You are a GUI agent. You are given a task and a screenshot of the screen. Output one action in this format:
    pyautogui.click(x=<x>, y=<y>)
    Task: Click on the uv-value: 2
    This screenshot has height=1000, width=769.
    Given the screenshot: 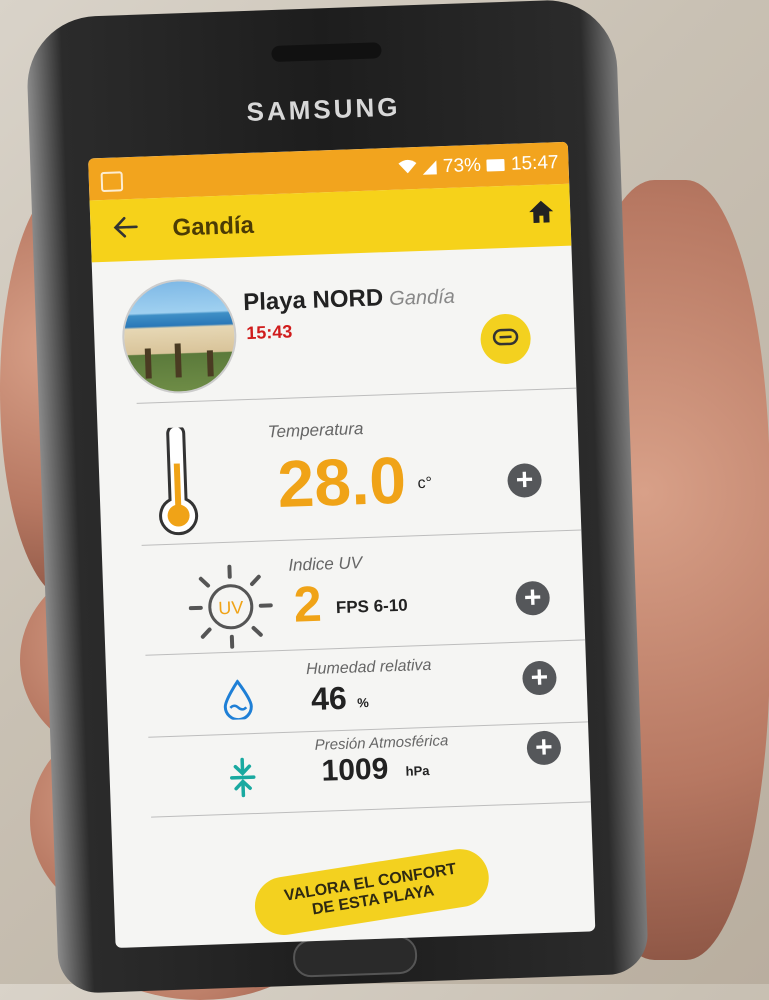 What is the action you would take?
    pyautogui.click(x=308, y=604)
    